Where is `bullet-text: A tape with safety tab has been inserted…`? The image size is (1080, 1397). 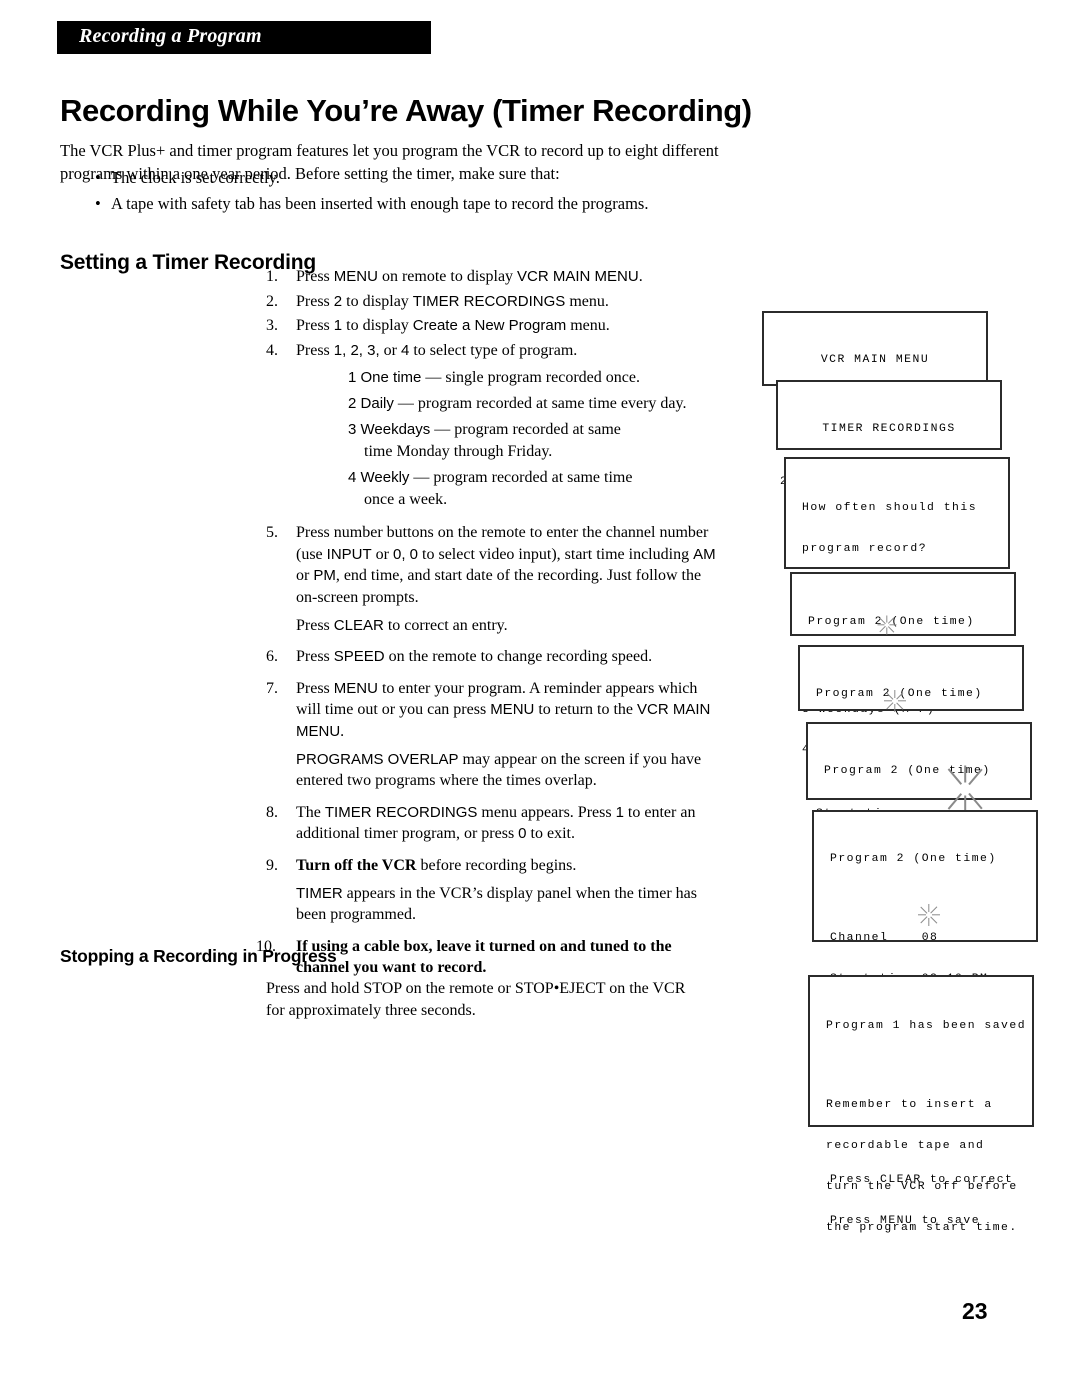
bullet-text: A tape with safety tab has been inserted… is located at coordinates (380, 203).